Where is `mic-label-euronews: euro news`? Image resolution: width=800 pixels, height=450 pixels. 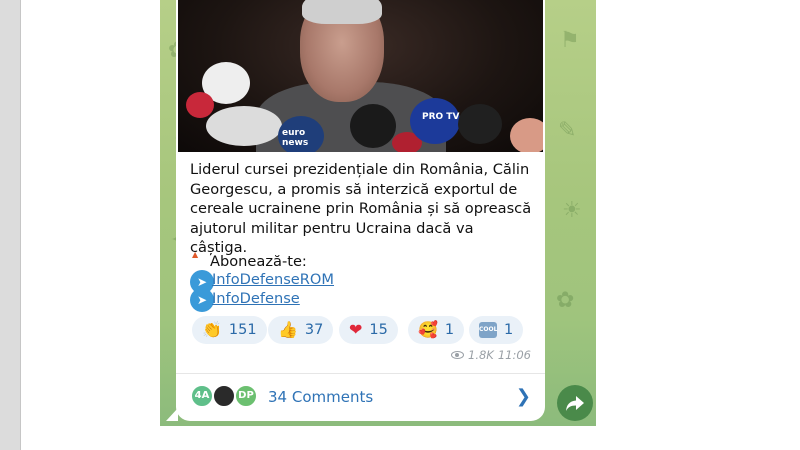 mic-label-euronews: euro news is located at coordinates (295, 138).